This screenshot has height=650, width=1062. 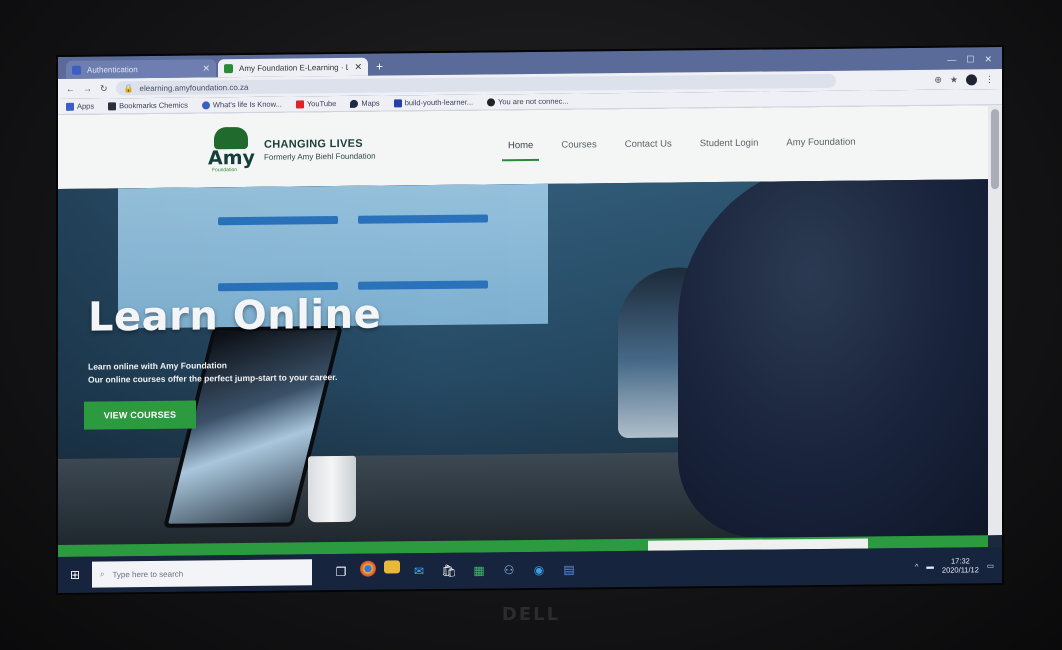 I want to click on formerly-text: Formerly Amy Biehl Foundation, so click(x=320, y=156).